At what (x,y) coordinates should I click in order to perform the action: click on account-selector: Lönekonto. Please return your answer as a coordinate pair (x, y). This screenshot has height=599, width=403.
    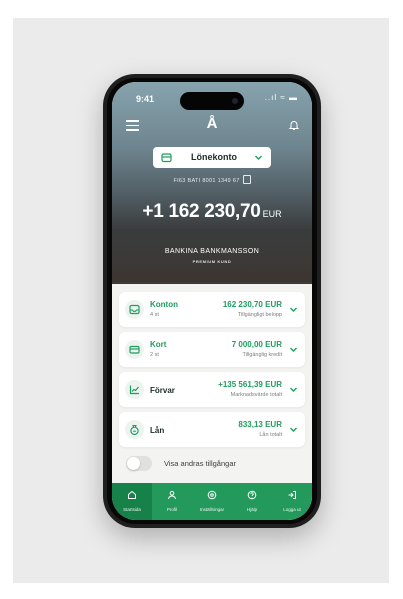
    Looking at the image, I should click on (212, 157).